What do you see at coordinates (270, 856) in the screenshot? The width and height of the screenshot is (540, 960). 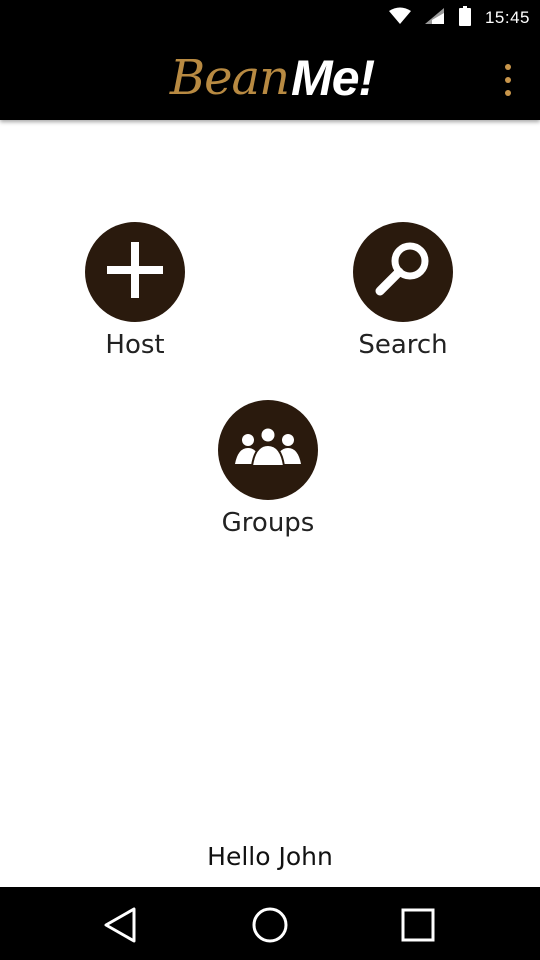 I see `greeting-text: Hello John` at bounding box center [270, 856].